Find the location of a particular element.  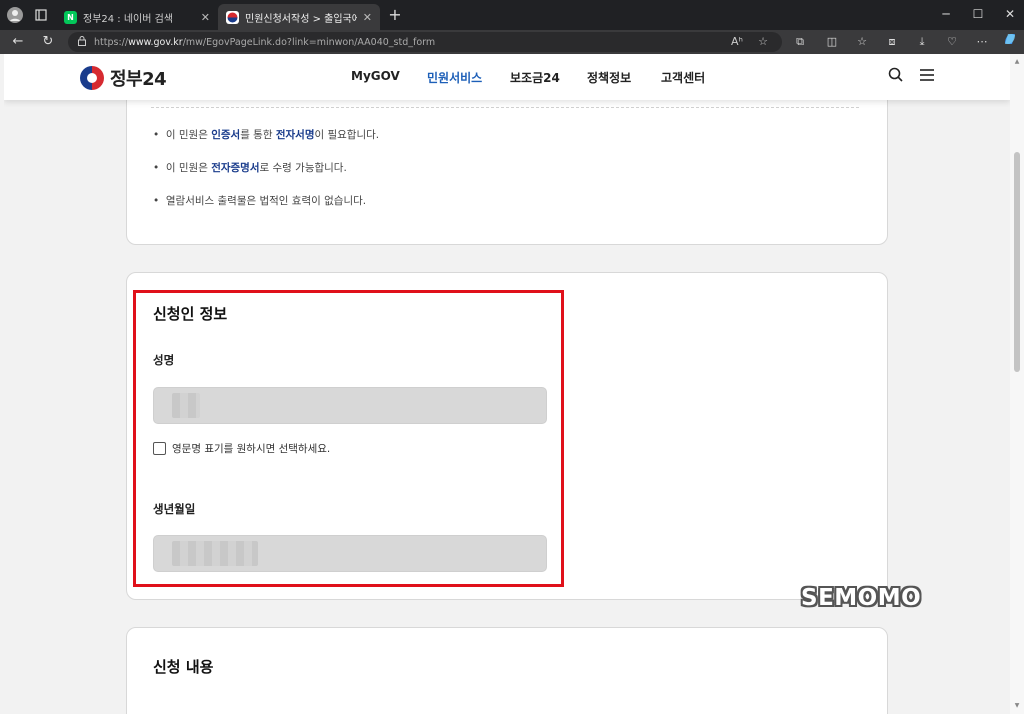

nav-subsidy24: 보조금24 is located at coordinates (535, 77).